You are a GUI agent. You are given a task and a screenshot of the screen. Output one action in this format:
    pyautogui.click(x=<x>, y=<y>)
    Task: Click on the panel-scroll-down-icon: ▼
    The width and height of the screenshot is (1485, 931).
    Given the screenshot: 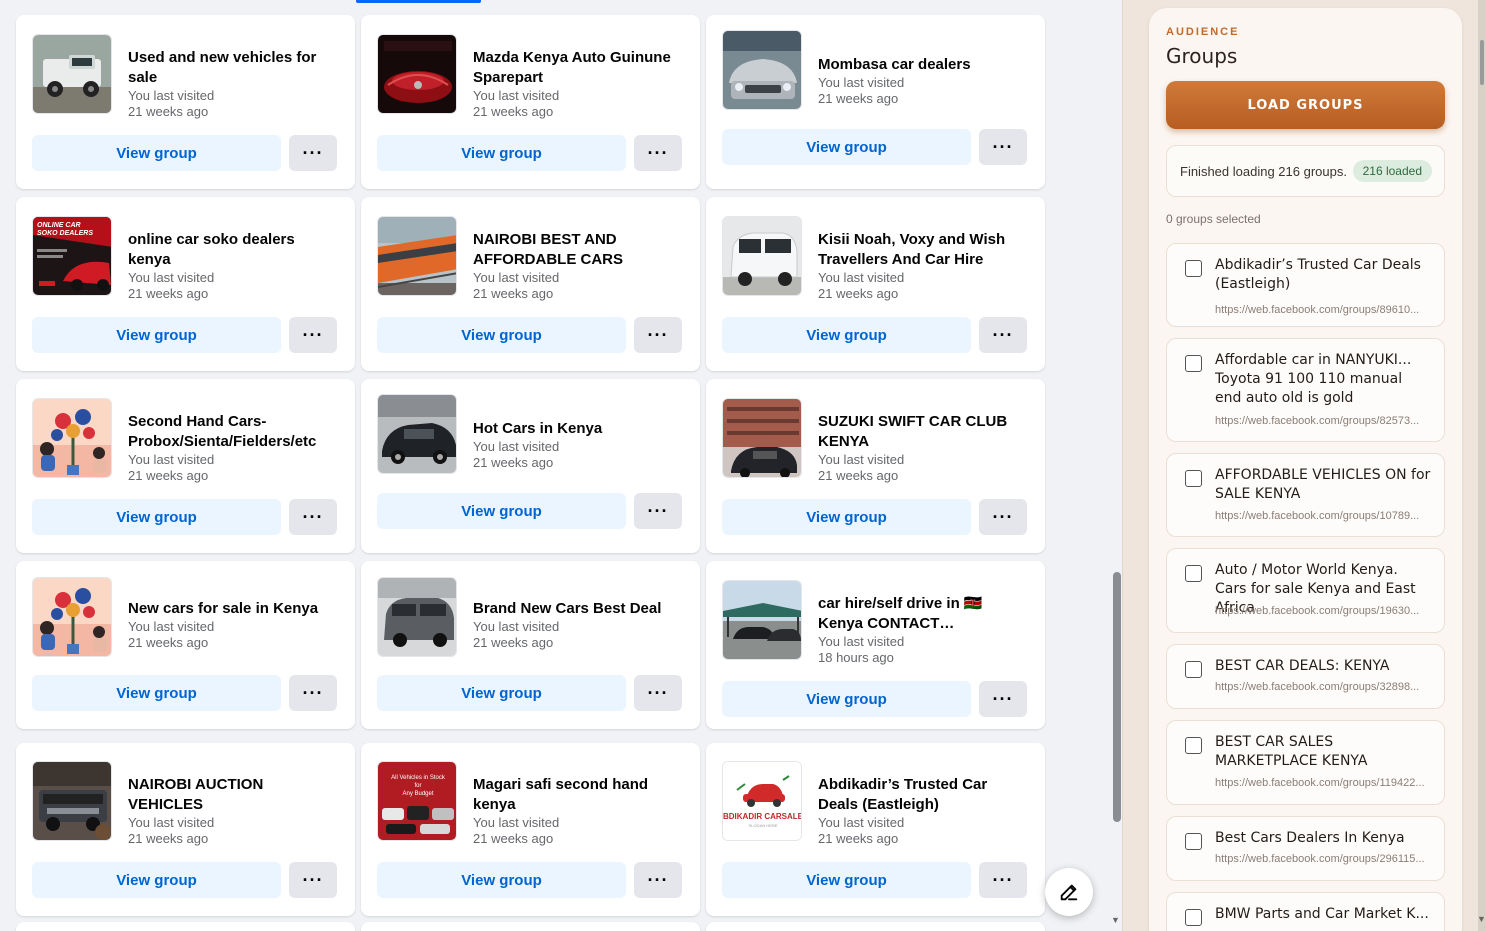 What is the action you would take?
    pyautogui.click(x=1481, y=919)
    